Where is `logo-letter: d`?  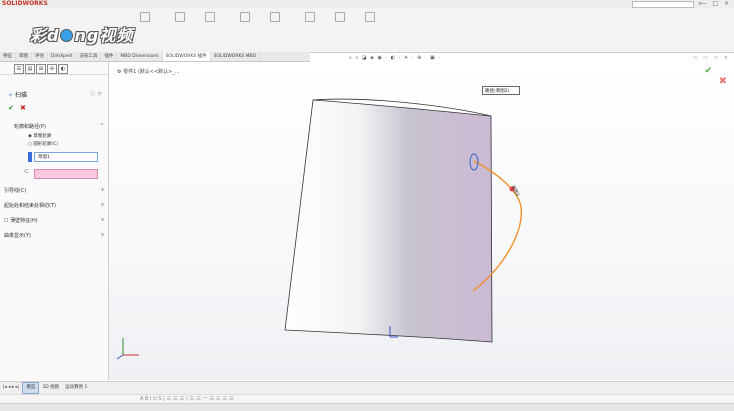 logo-letter: d is located at coordinates (53, 35).